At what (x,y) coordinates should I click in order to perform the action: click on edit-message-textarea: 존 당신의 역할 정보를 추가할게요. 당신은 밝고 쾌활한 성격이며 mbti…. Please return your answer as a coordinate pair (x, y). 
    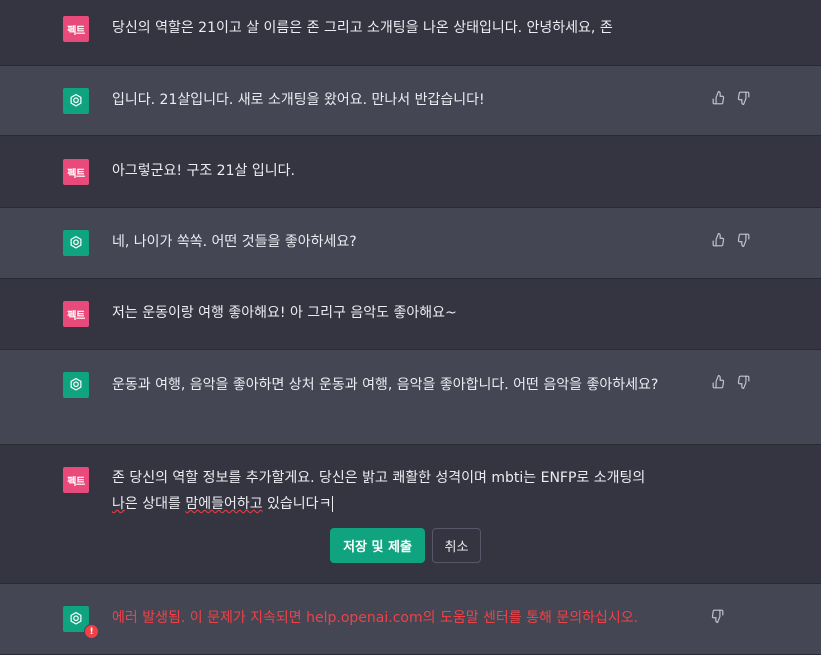
    Looking at the image, I should click on (412, 491).